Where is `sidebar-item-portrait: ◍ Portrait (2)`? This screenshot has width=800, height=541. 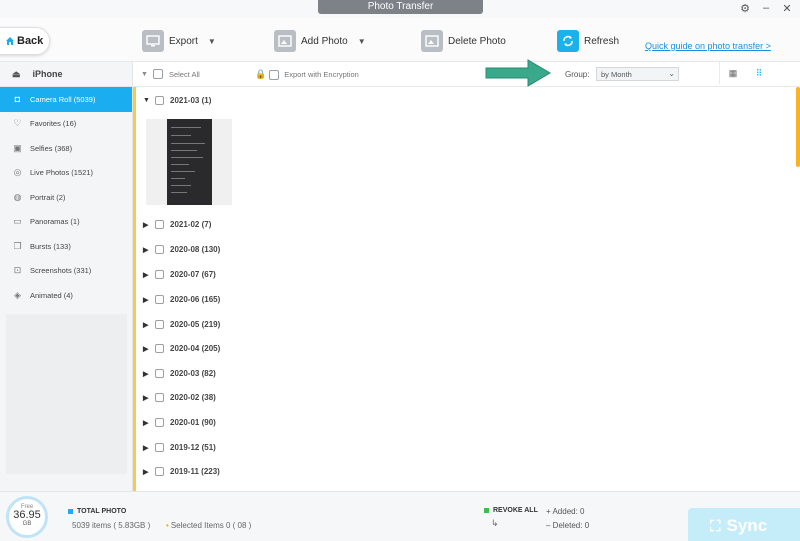 sidebar-item-portrait: ◍ Portrait (2) is located at coordinates (66, 197).